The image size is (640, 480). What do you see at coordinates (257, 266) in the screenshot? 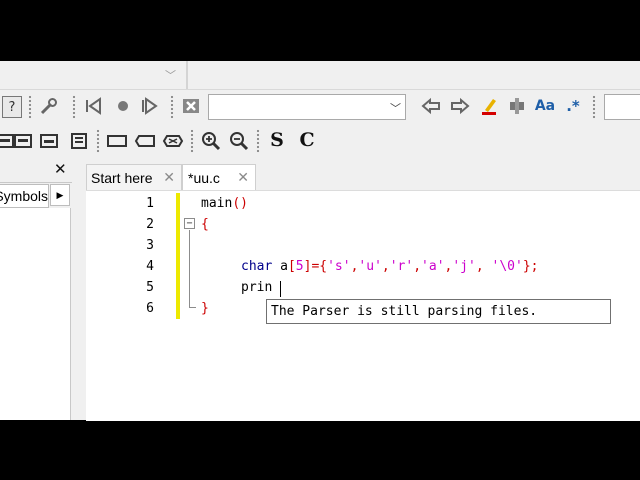
I see `keyword-char: char` at bounding box center [257, 266].